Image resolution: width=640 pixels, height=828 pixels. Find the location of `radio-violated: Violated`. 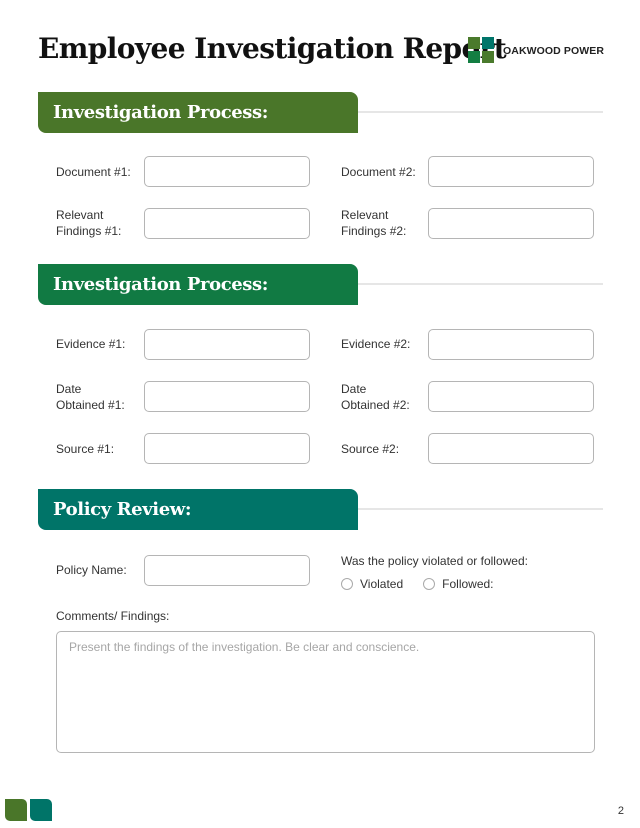

radio-violated: Violated is located at coordinates (372, 584).